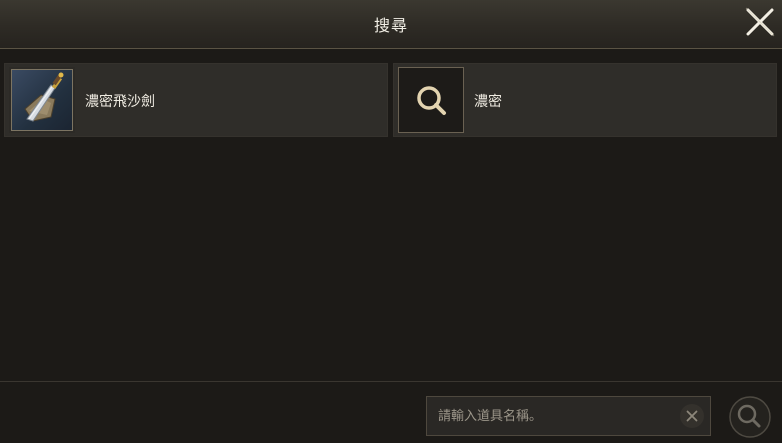 The height and width of the screenshot is (443, 782). I want to click on page-title: 搜尋, so click(390, 25).